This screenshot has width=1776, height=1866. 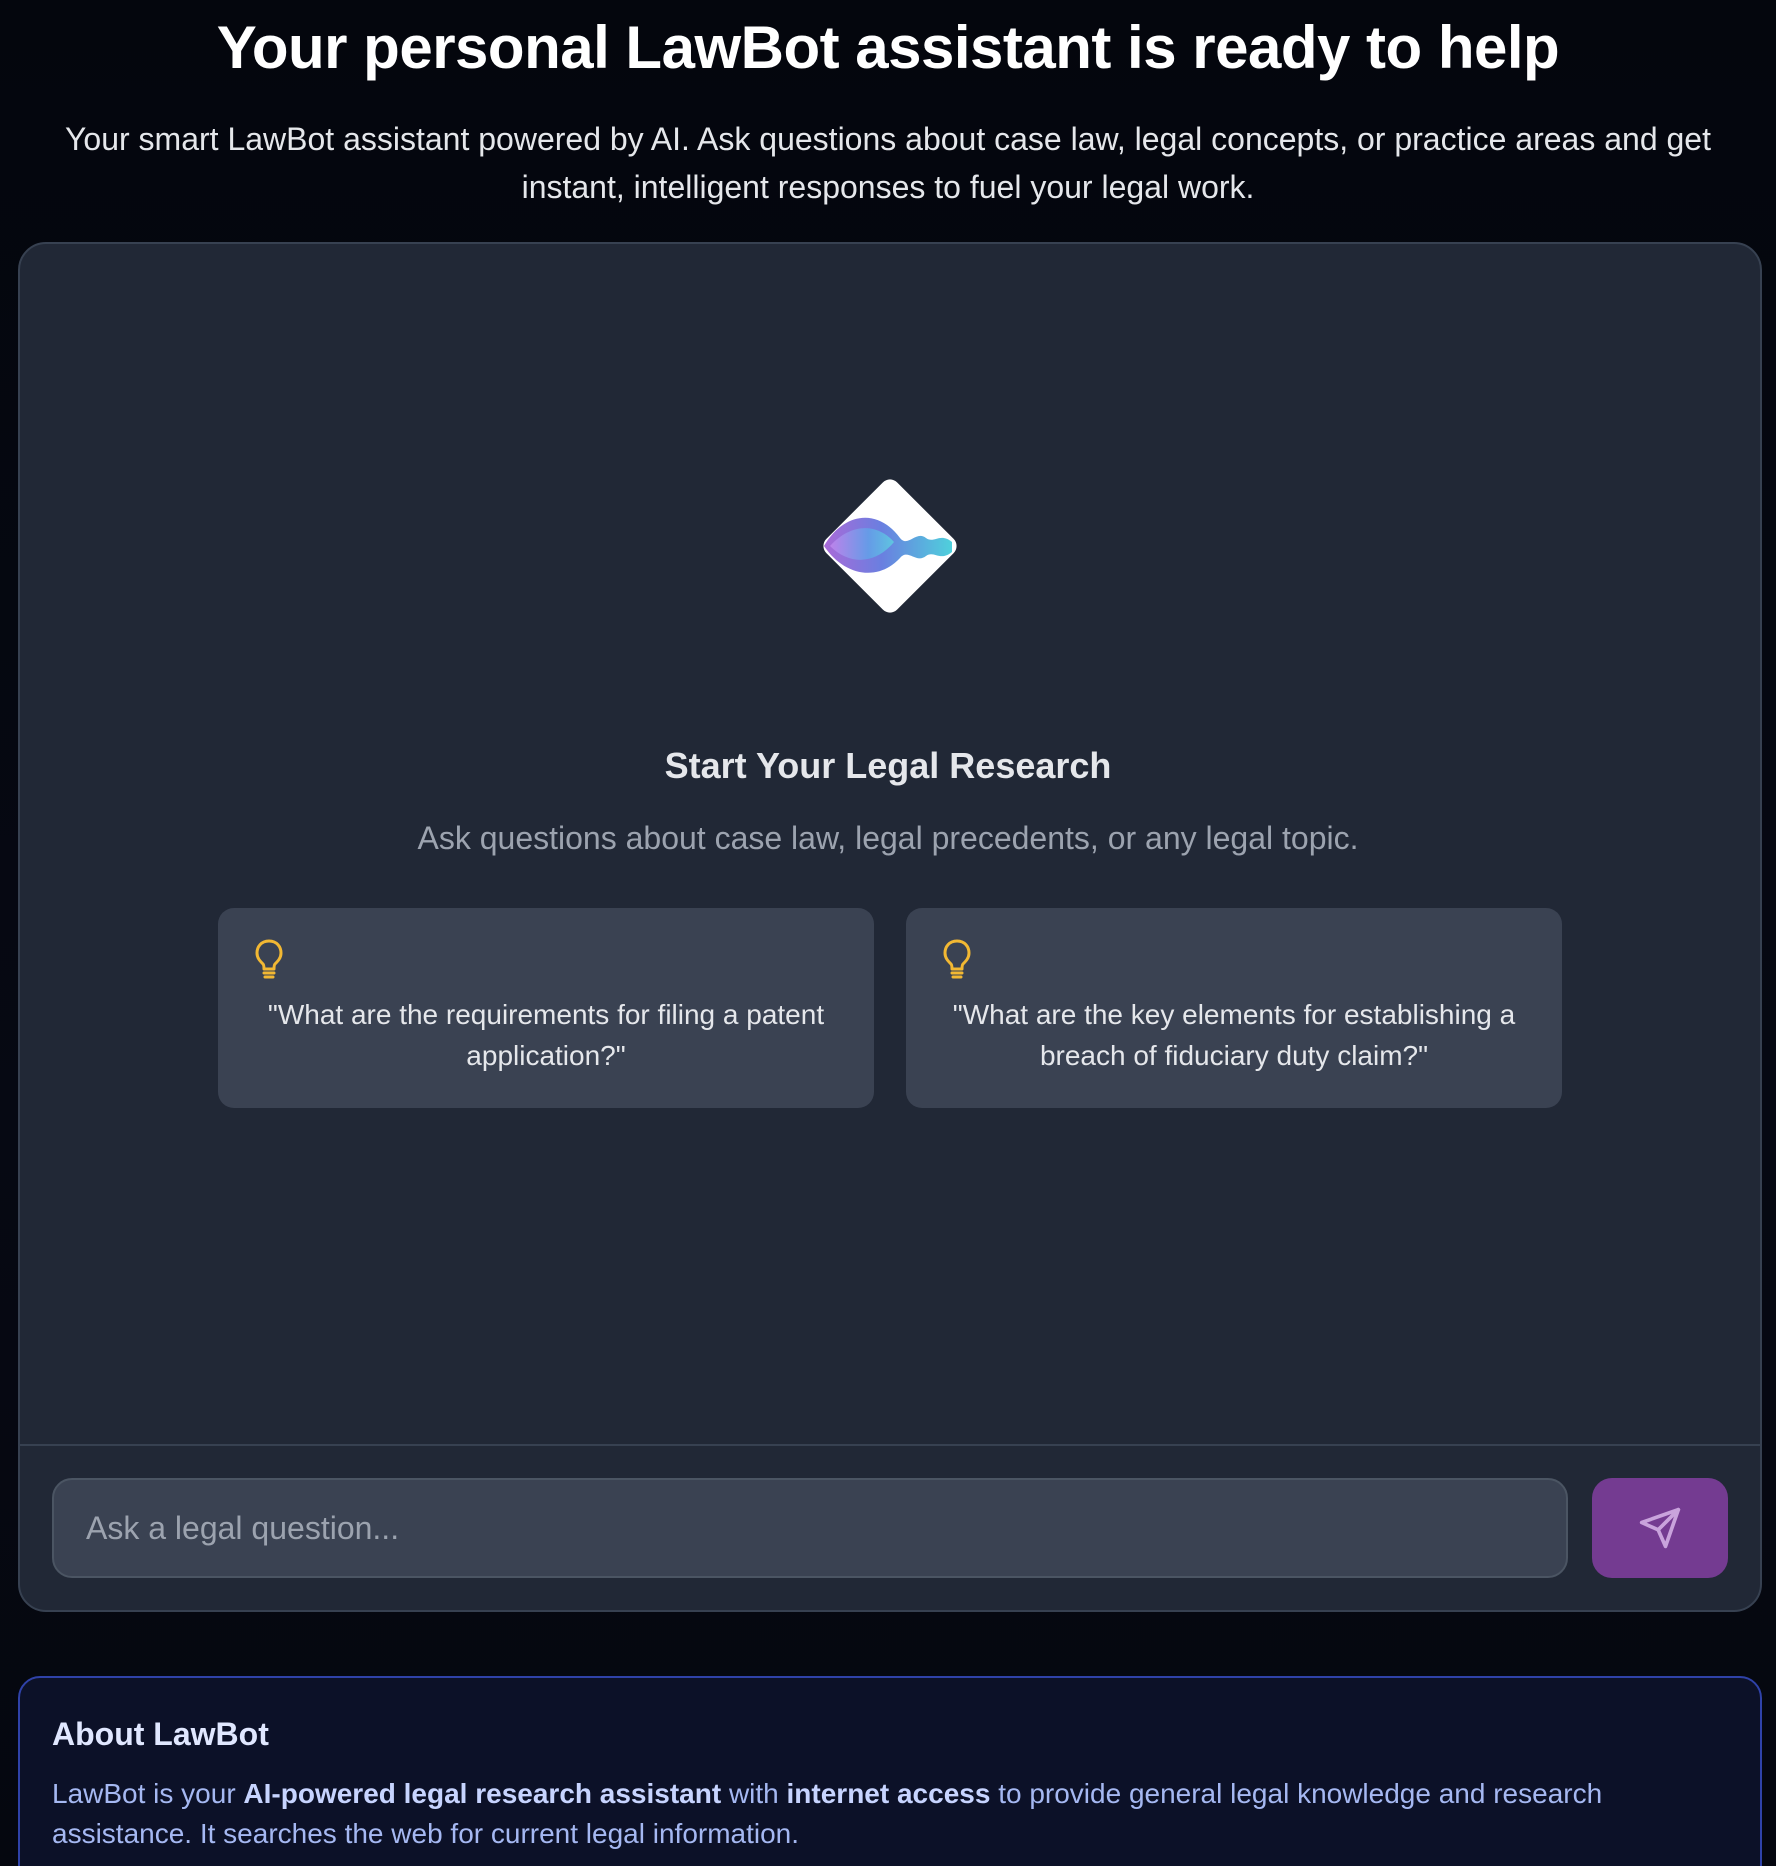 I want to click on about-title: About LawBot, so click(x=160, y=1734).